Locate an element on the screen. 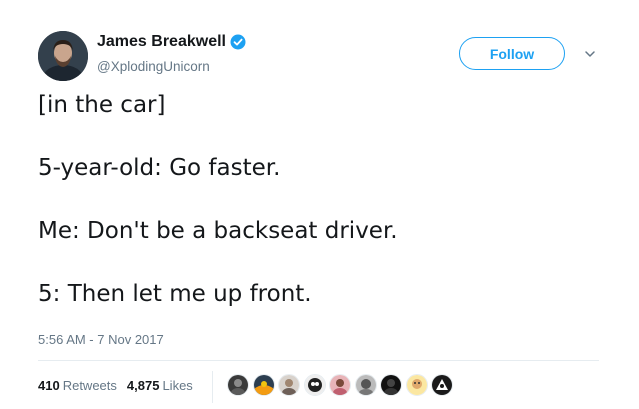 The image size is (639, 409). author-name: James Breakwell is located at coordinates (171, 42).